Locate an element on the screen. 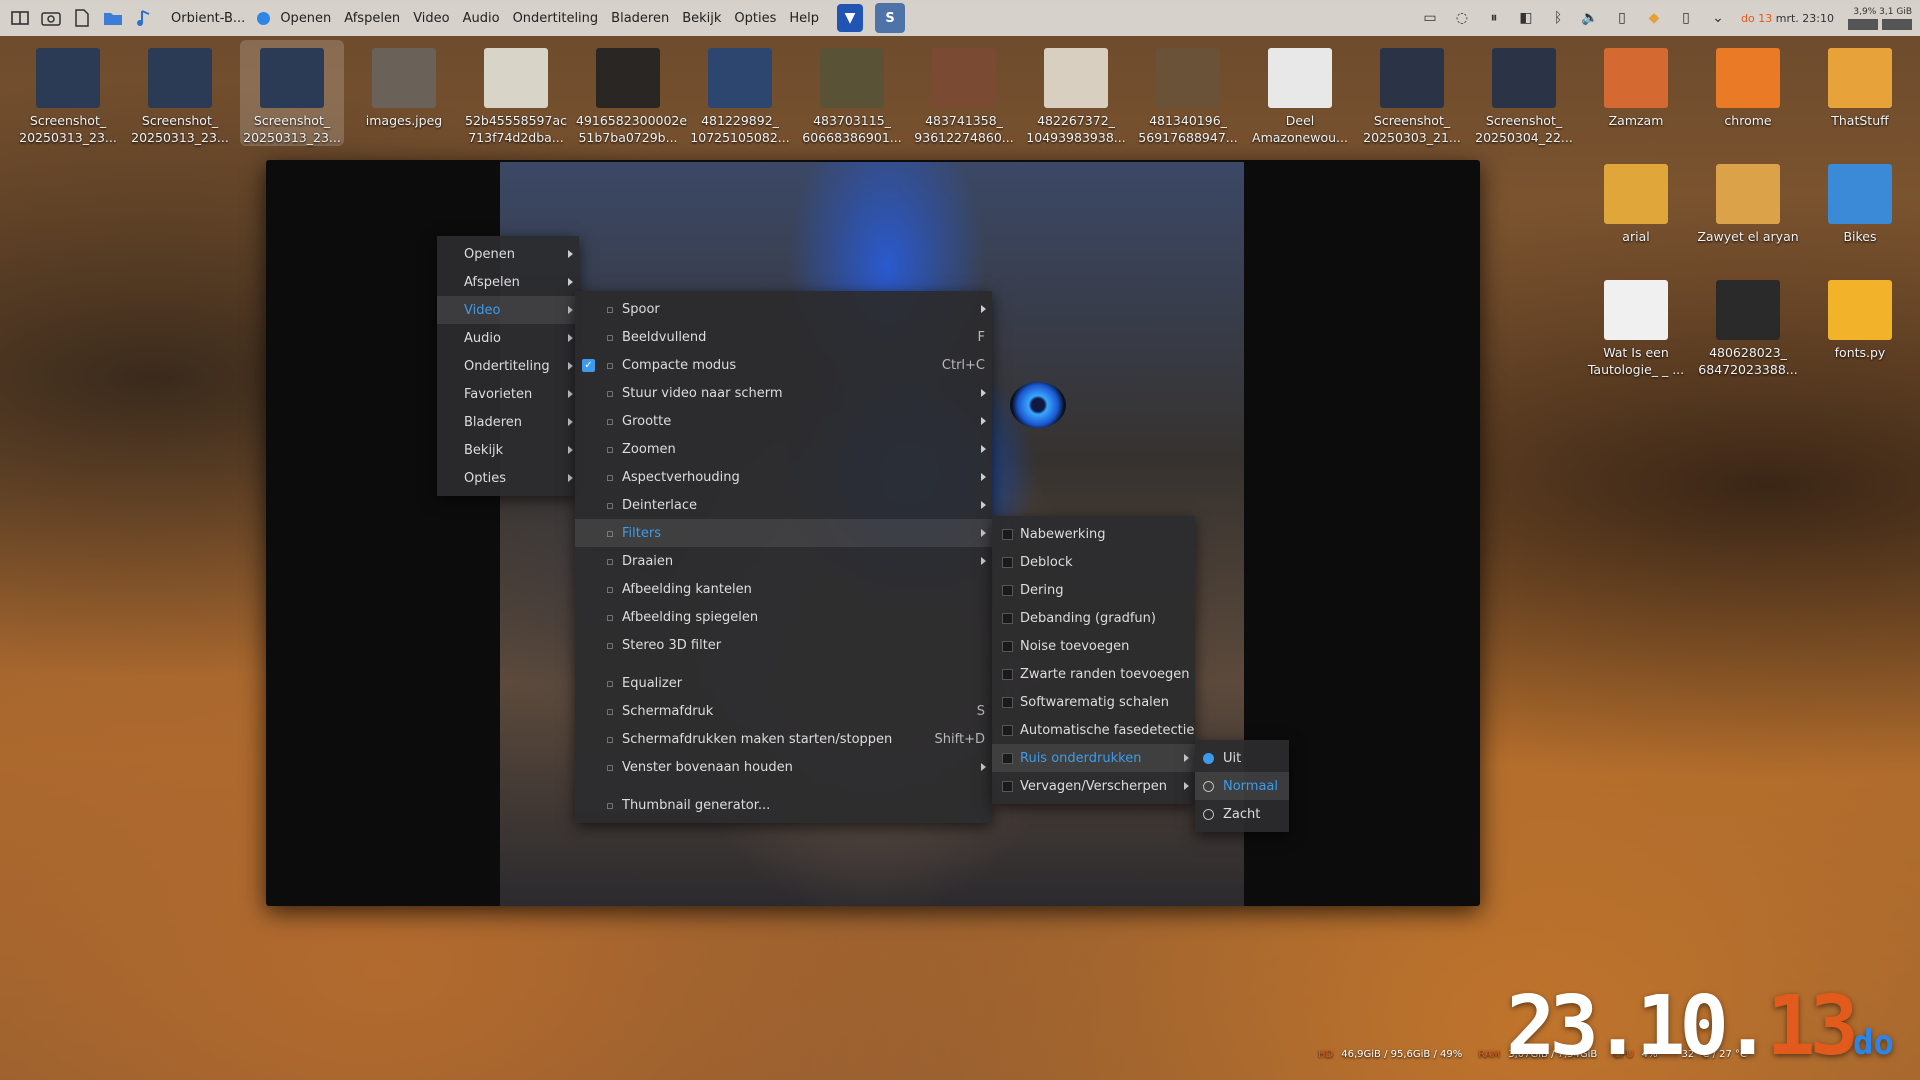 The image size is (1920, 1080). menu-item: ▫ Stuur video naar scherm is located at coordinates (783, 393).